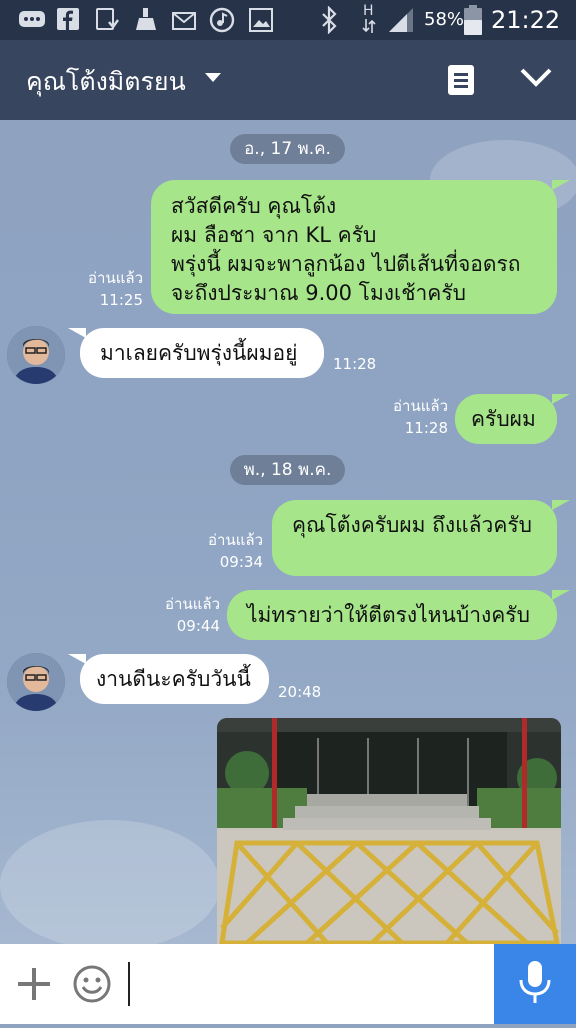 The image size is (576, 1028). What do you see at coordinates (288, 20) in the screenshot?
I see `status-bar: H 58% 21:22` at bounding box center [288, 20].